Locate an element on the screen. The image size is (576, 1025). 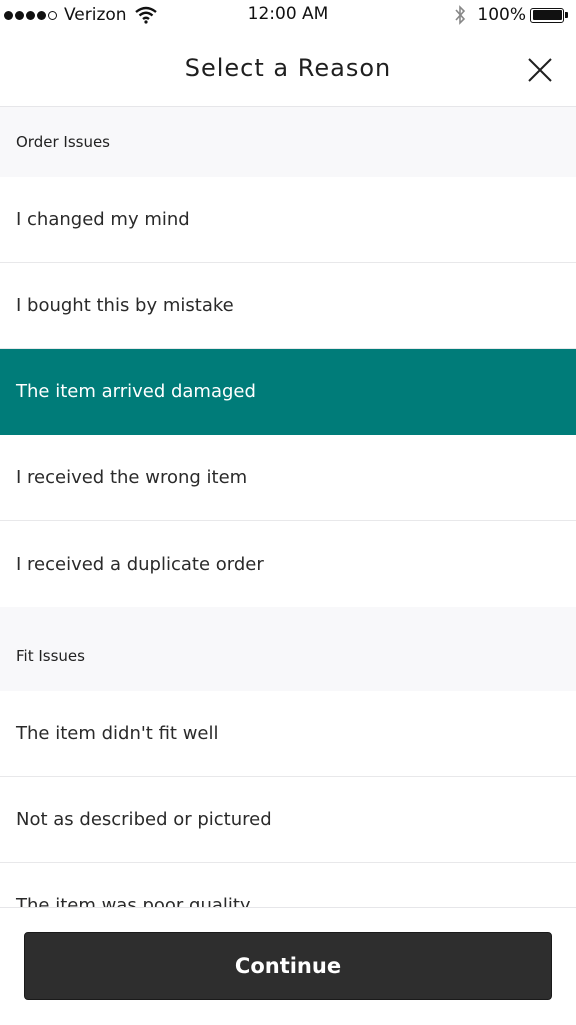
footer: Continue is located at coordinates (288, 966).